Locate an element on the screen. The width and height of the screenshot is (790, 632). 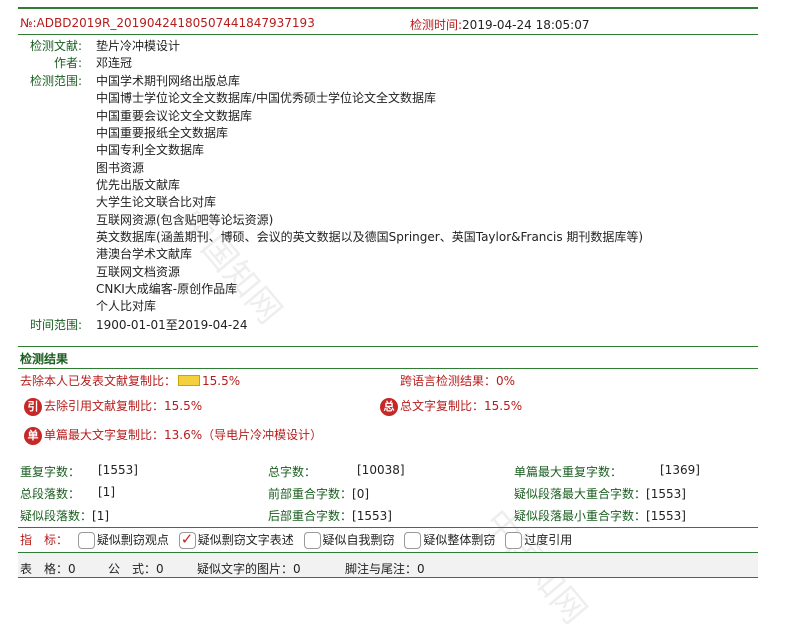
indicator-item: 疑似自我剽窃 is located at coordinates (346, 540).